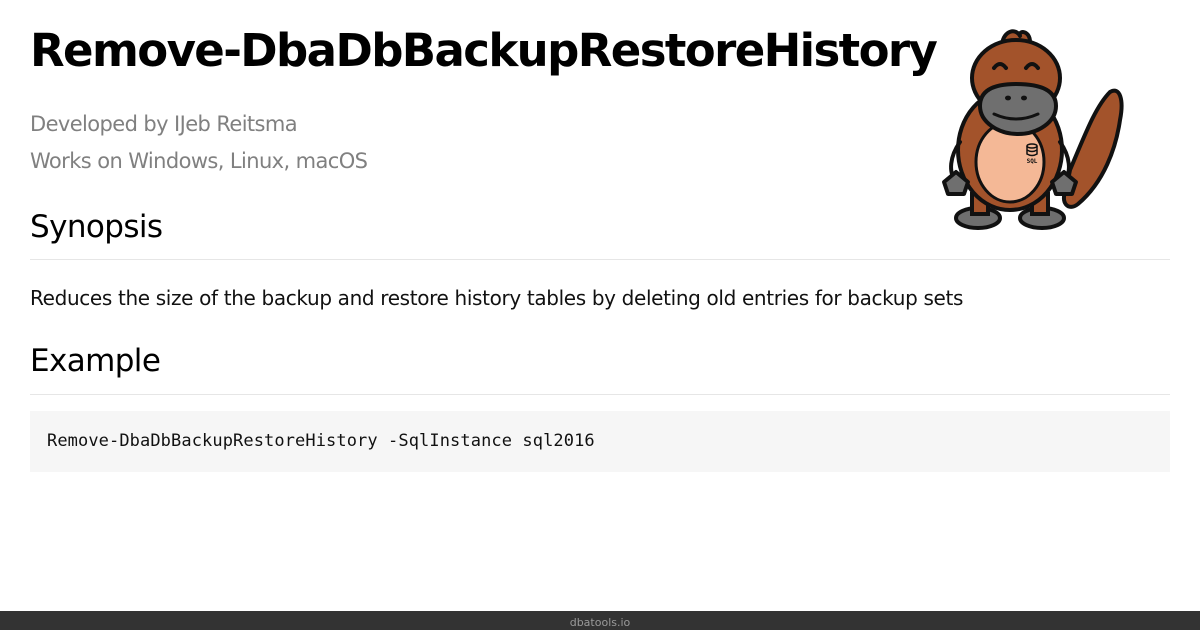 This screenshot has width=1200, height=630. I want to click on footer-bar: dbatools.io, so click(600, 620).